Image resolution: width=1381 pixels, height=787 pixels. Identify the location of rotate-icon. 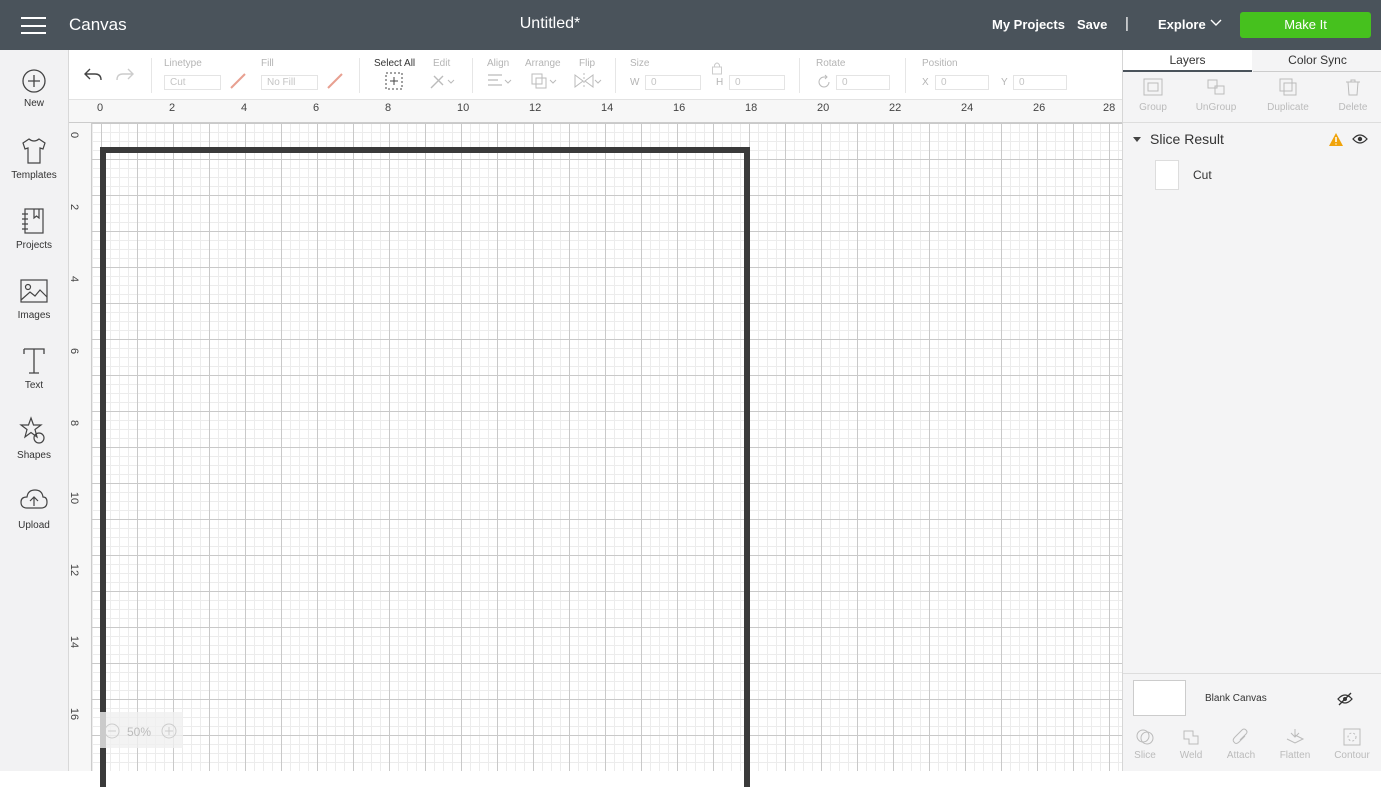
(824, 82).